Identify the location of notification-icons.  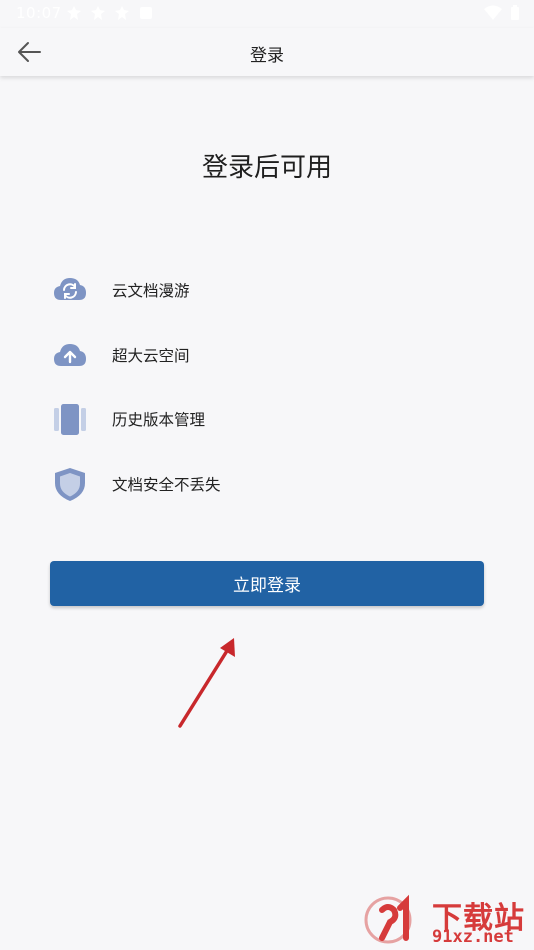
(110, 13).